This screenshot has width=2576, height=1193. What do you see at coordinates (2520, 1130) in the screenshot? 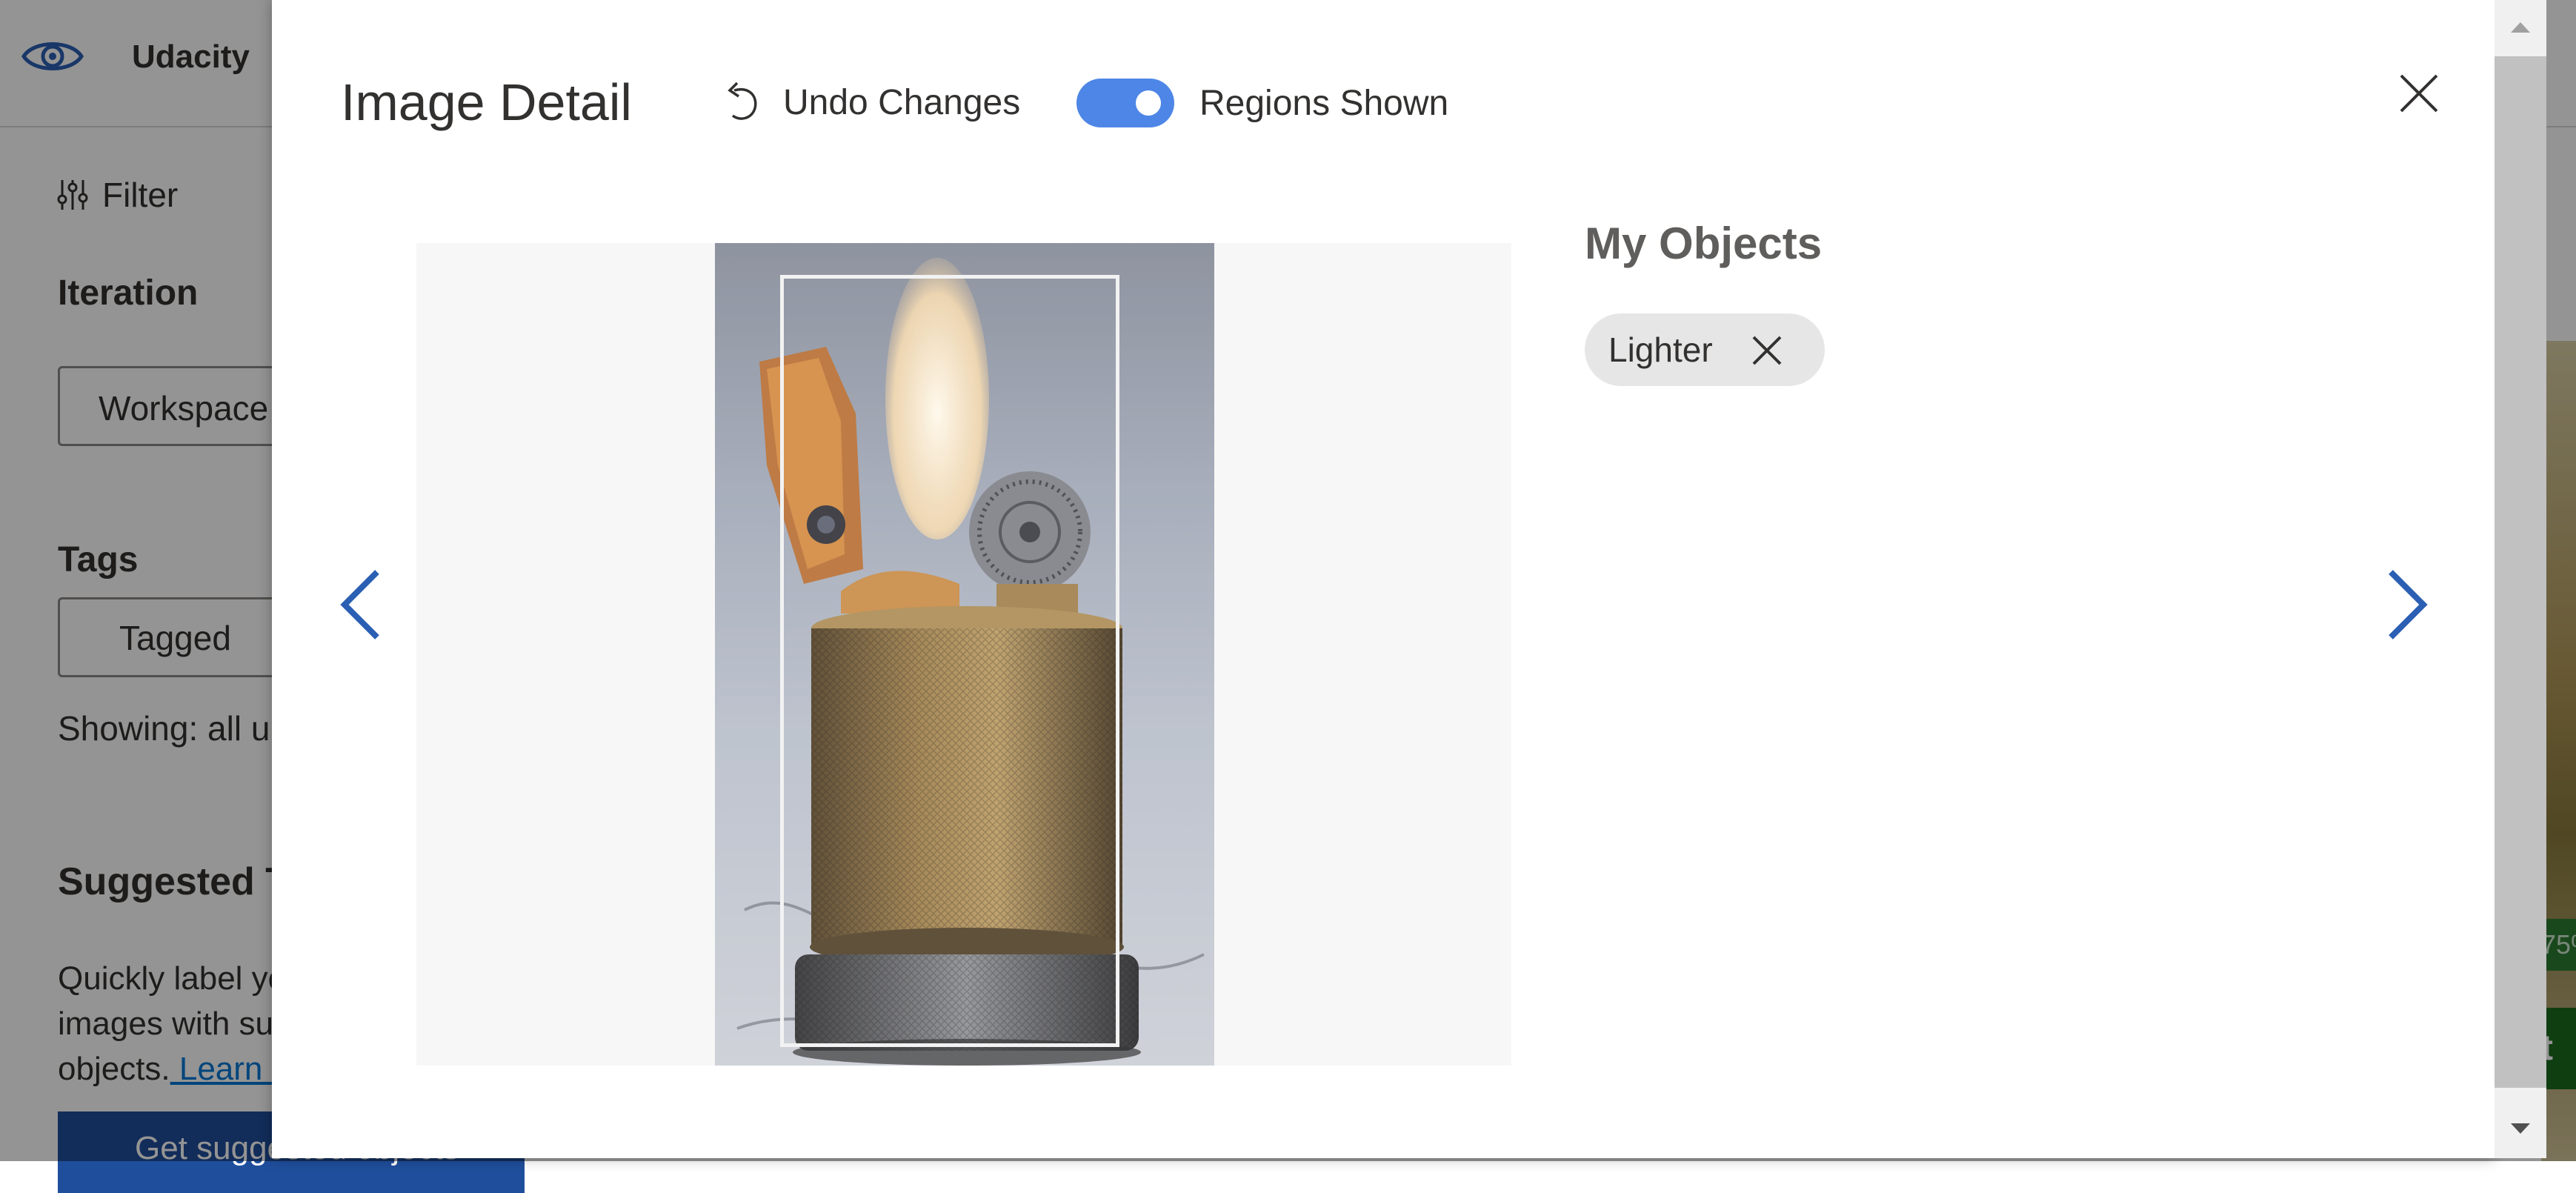
I see `scroll-down-icon` at bounding box center [2520, 1130].